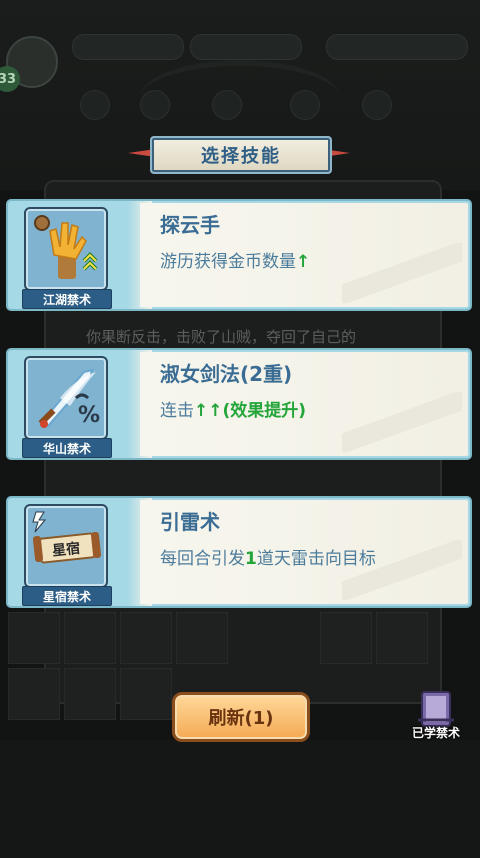 The image size is (480, 858). I want to click on skill-card-3: 星宿 星宿禁术 引雷术 每回合引发1道天雷击向目标, so click(239, 552).